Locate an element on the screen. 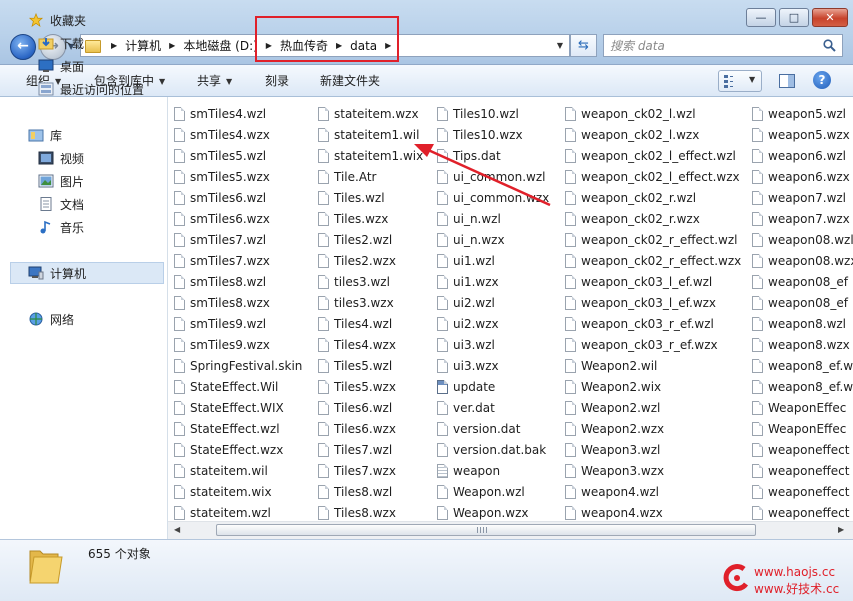  file-item: Weapon2.wil is located at coordinates (653, 365).